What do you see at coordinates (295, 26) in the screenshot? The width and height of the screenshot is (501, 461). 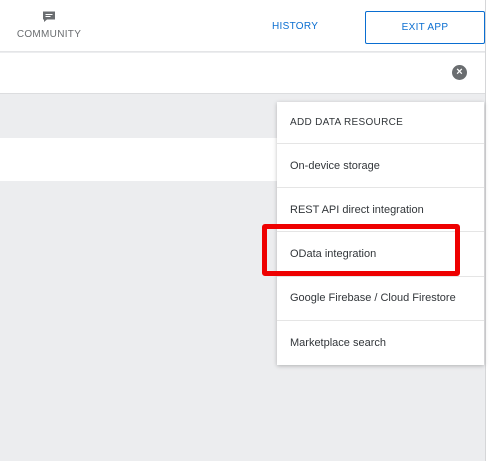 I see `history-link: HISTORY` at bounding box center [295, 26].